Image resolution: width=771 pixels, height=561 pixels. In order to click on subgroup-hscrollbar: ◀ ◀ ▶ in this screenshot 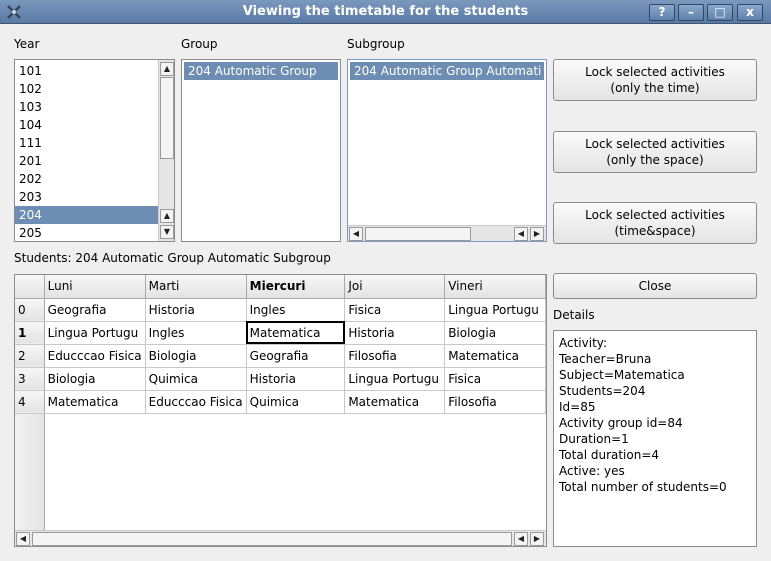, I will do `click(447, 233)`.